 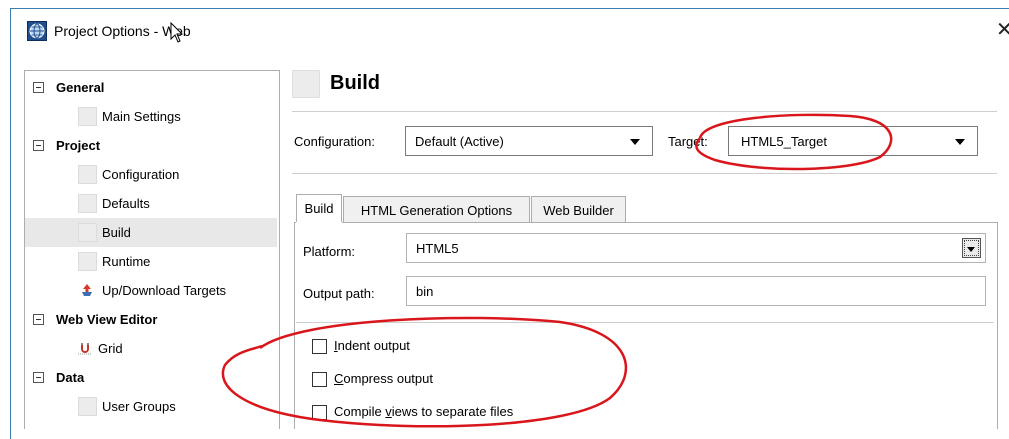 What do you see at coordinates (334, 141) in the screenshot?
I see `configuration-label: Configuration:` at bounding box center [334, 141].